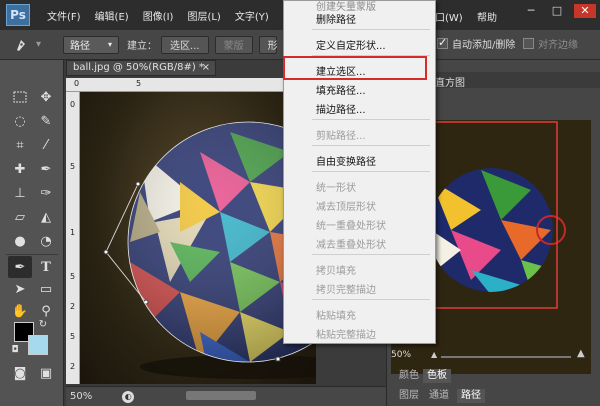 Image resolution: width=600 pixels, height=406 pixels. Describe the element at coordinates (558, 45) in the screenshot. I see `align-edges-label: 对齐边缘` at that location.